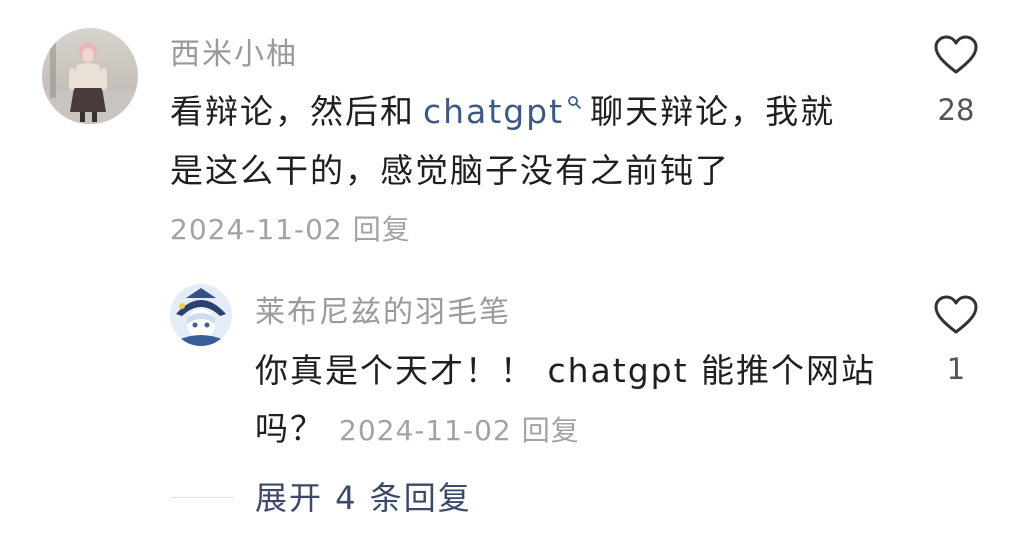  Describe the element at coordinates (566, 370) in the screenshot. I see `reply-text-line-1: 你真是个天才！！ chatgpt 能推个网站` at that location.